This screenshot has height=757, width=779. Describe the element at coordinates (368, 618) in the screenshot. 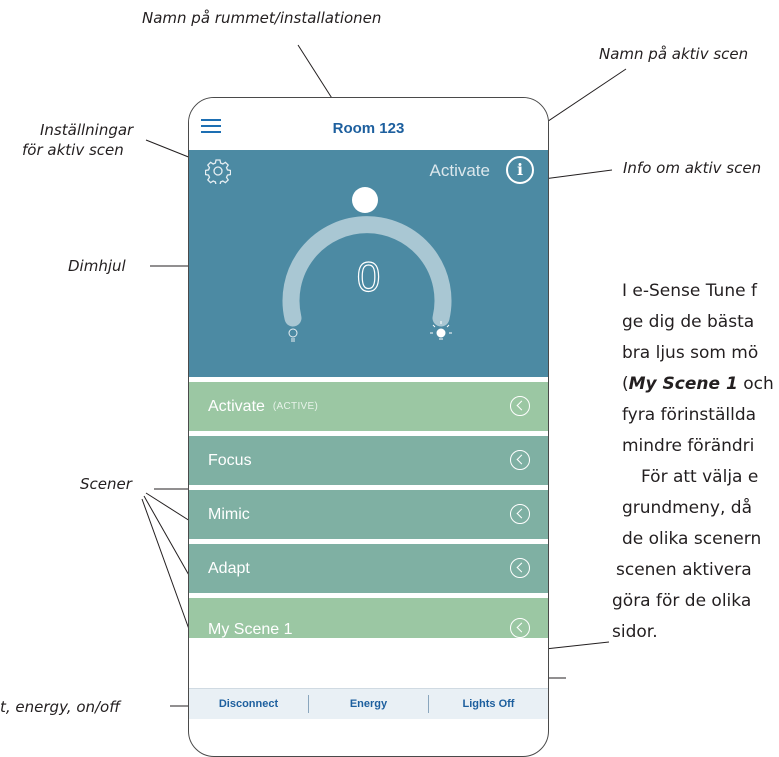

I see `scene-item: My Scene 1` at that location.